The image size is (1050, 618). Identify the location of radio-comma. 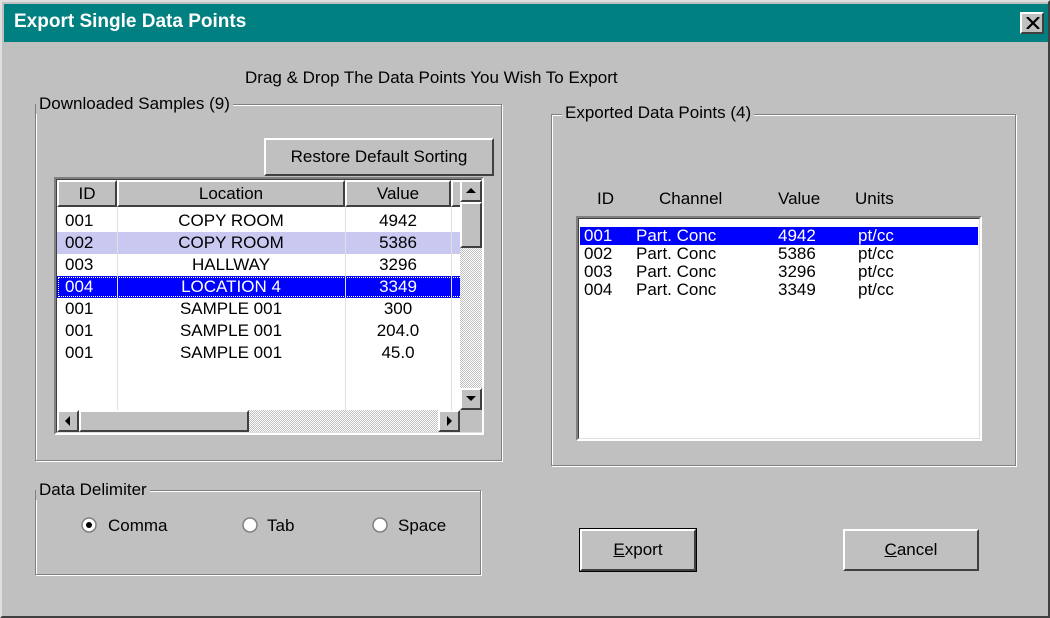
(89, 525).